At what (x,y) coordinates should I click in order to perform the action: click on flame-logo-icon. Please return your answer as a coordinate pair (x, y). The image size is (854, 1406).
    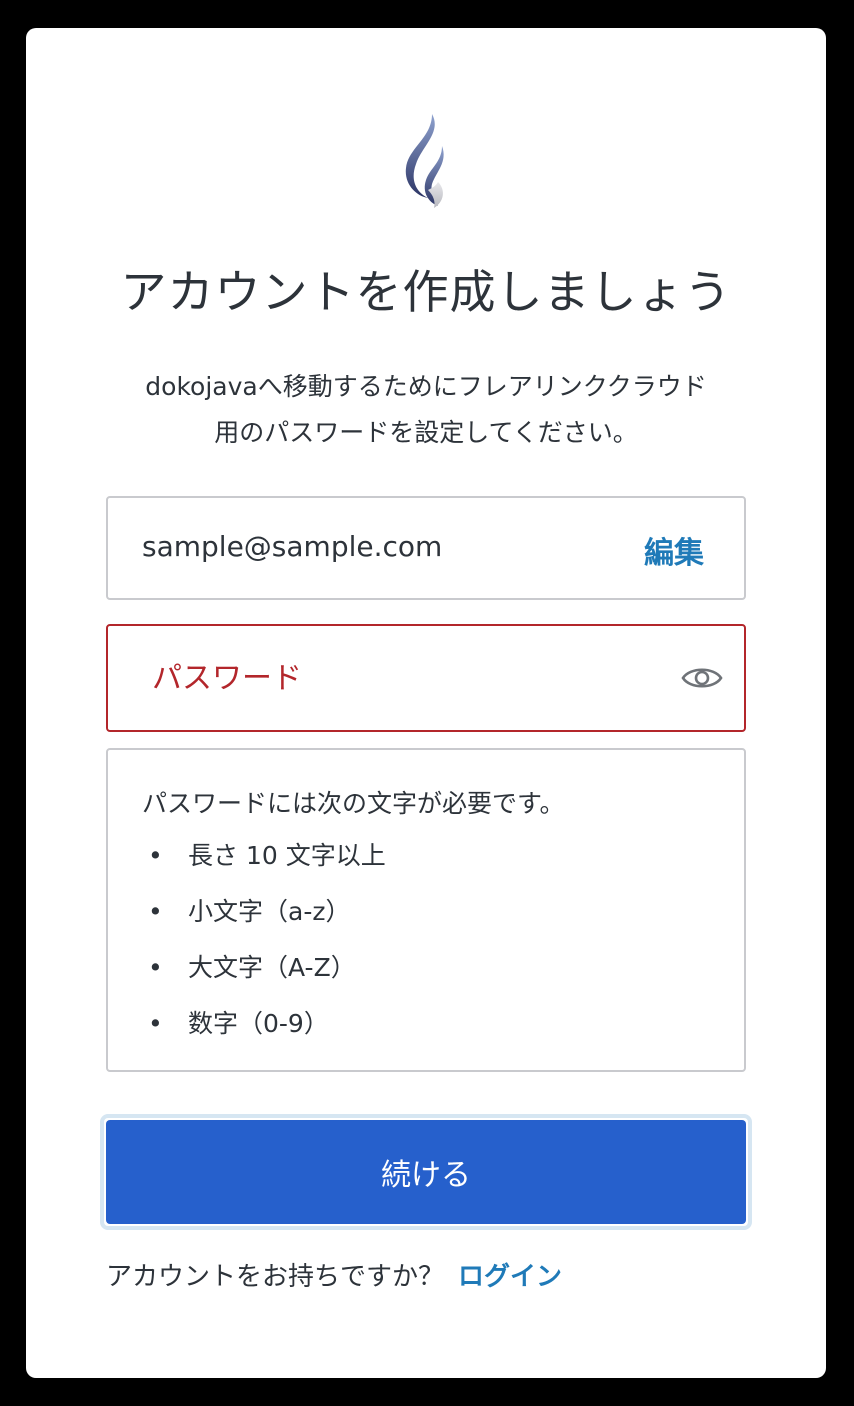
    Looking at the image, I should click on (424, 161).